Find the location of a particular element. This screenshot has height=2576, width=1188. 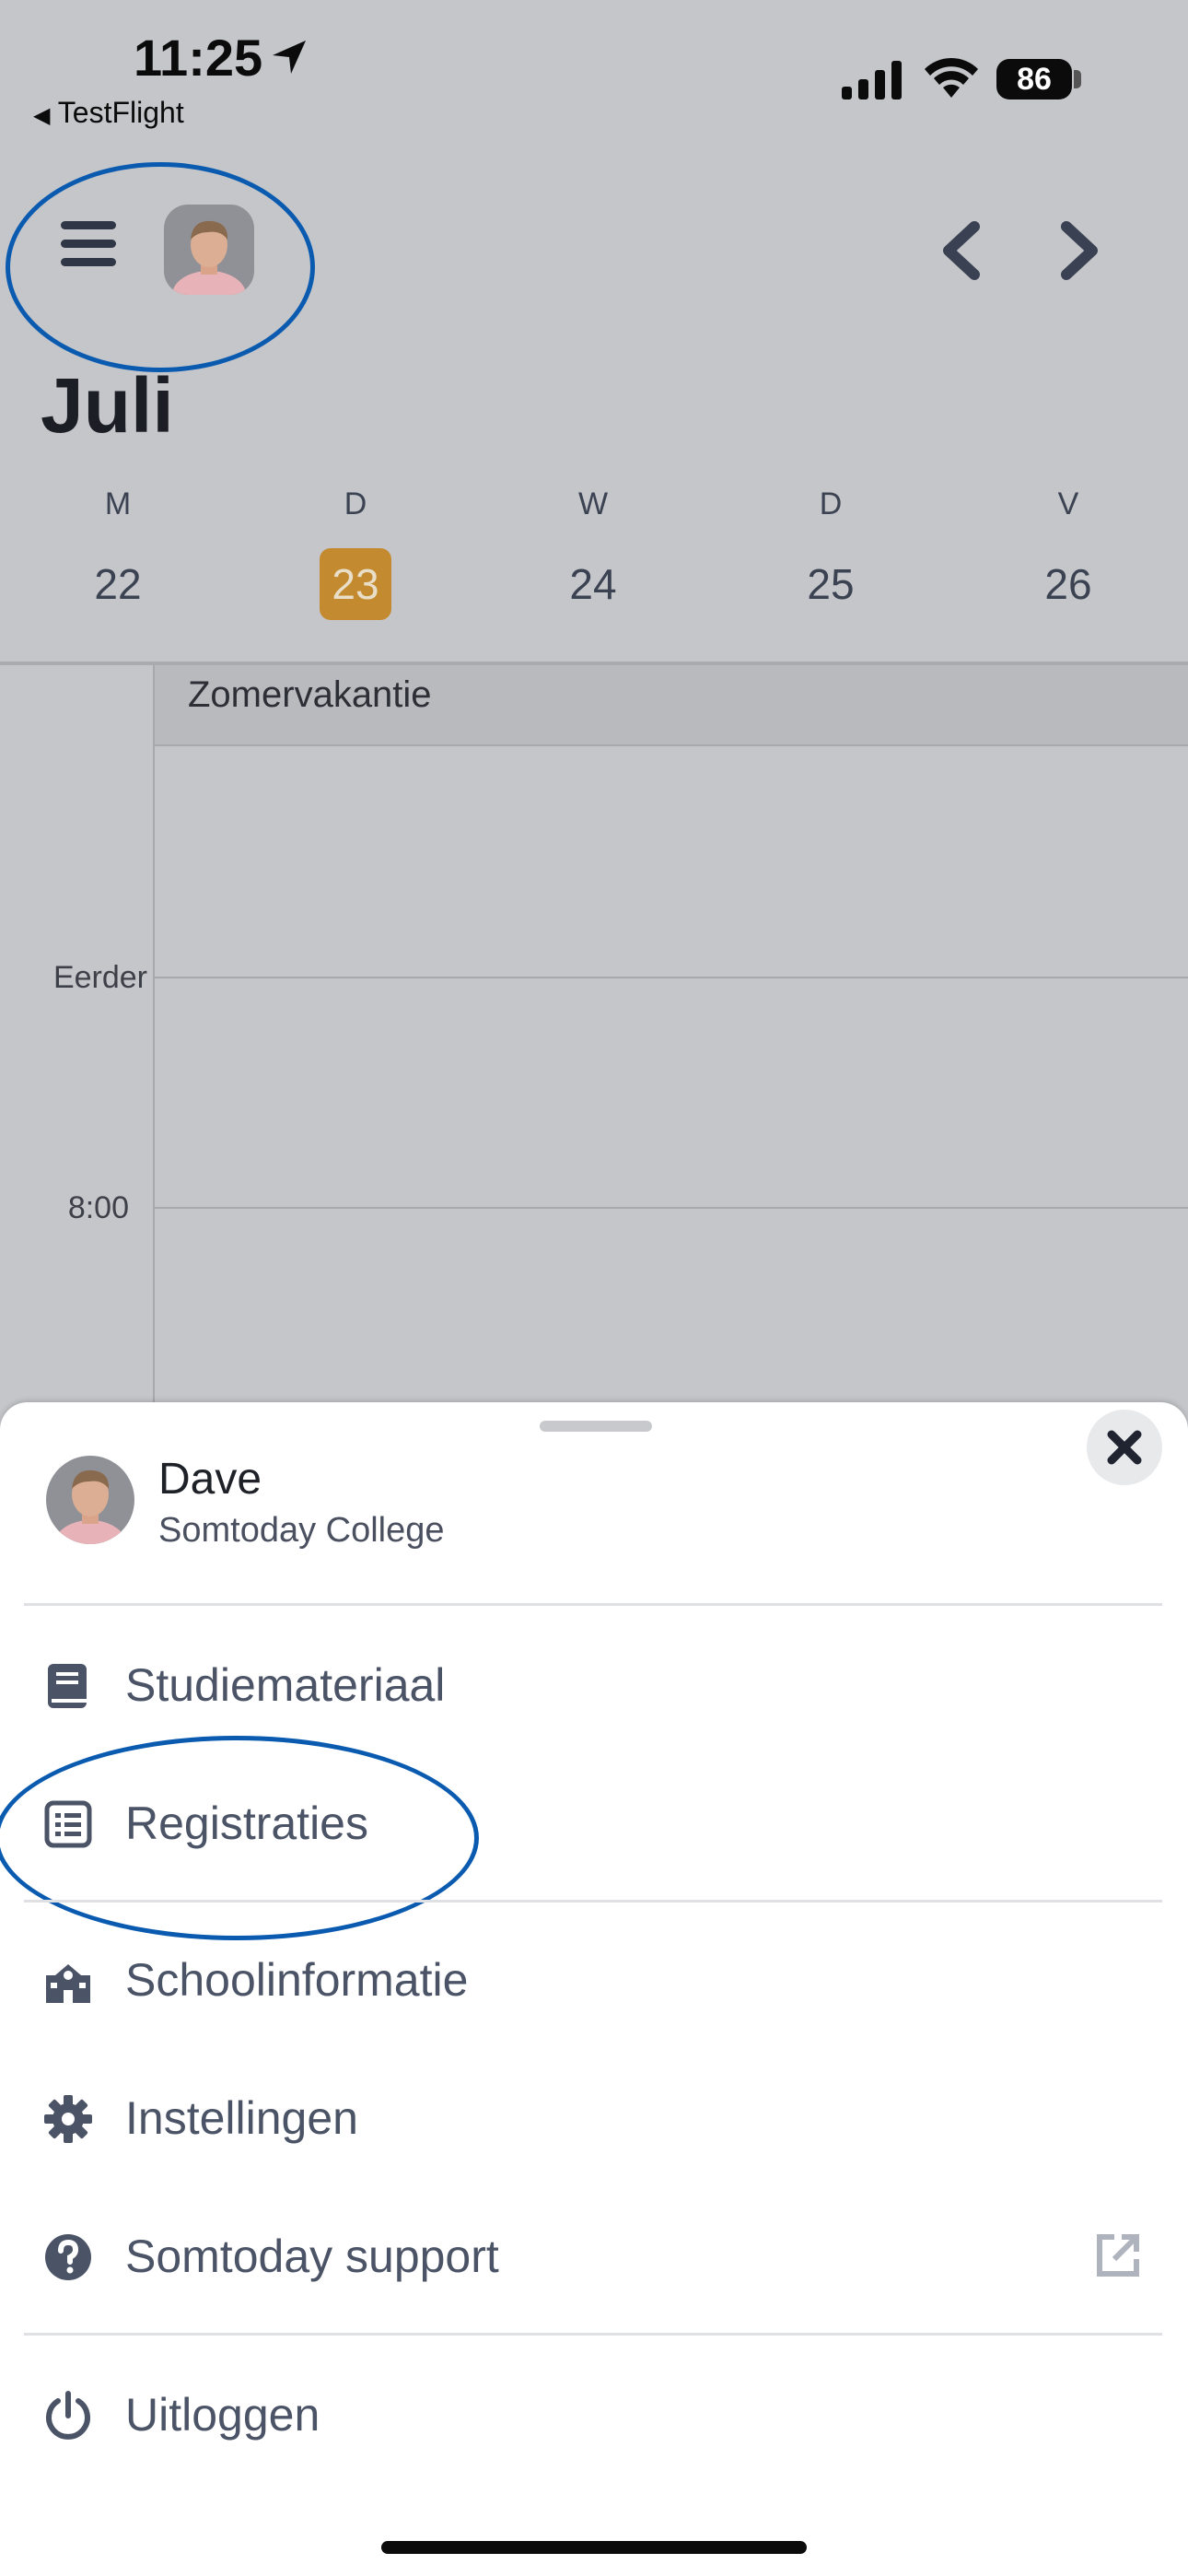

book-icon is located at coordinates (67, 1686).